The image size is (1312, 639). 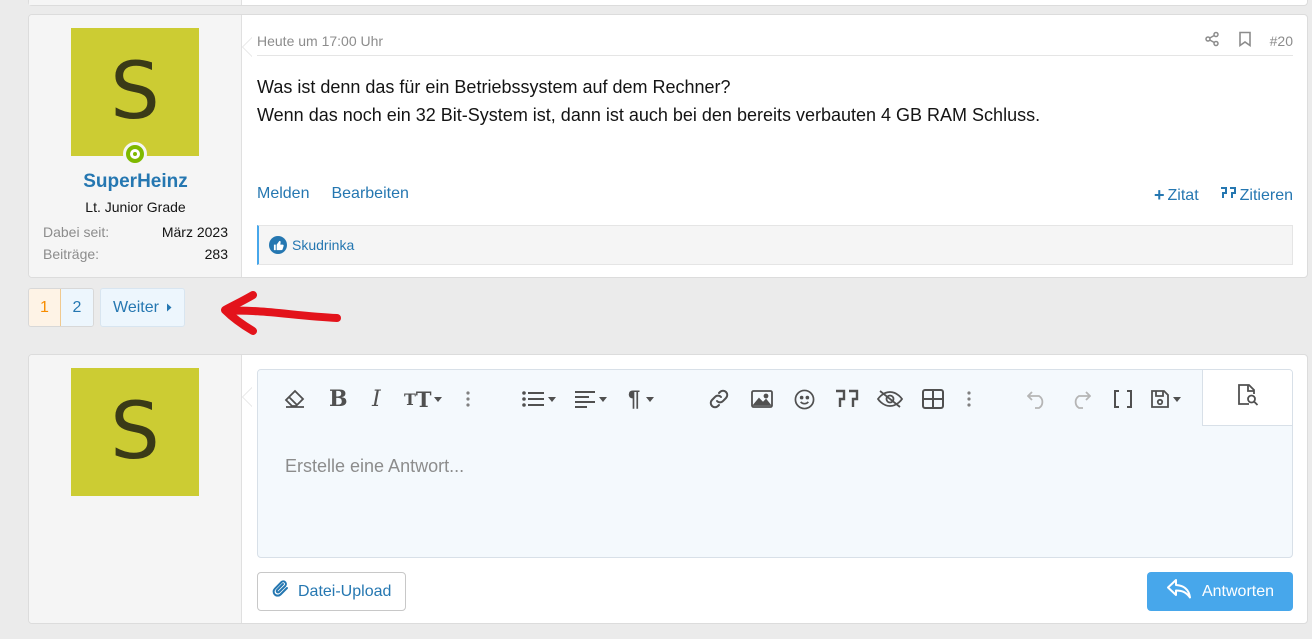 I want to click on smiley-icon, so click(x=804, y=399).